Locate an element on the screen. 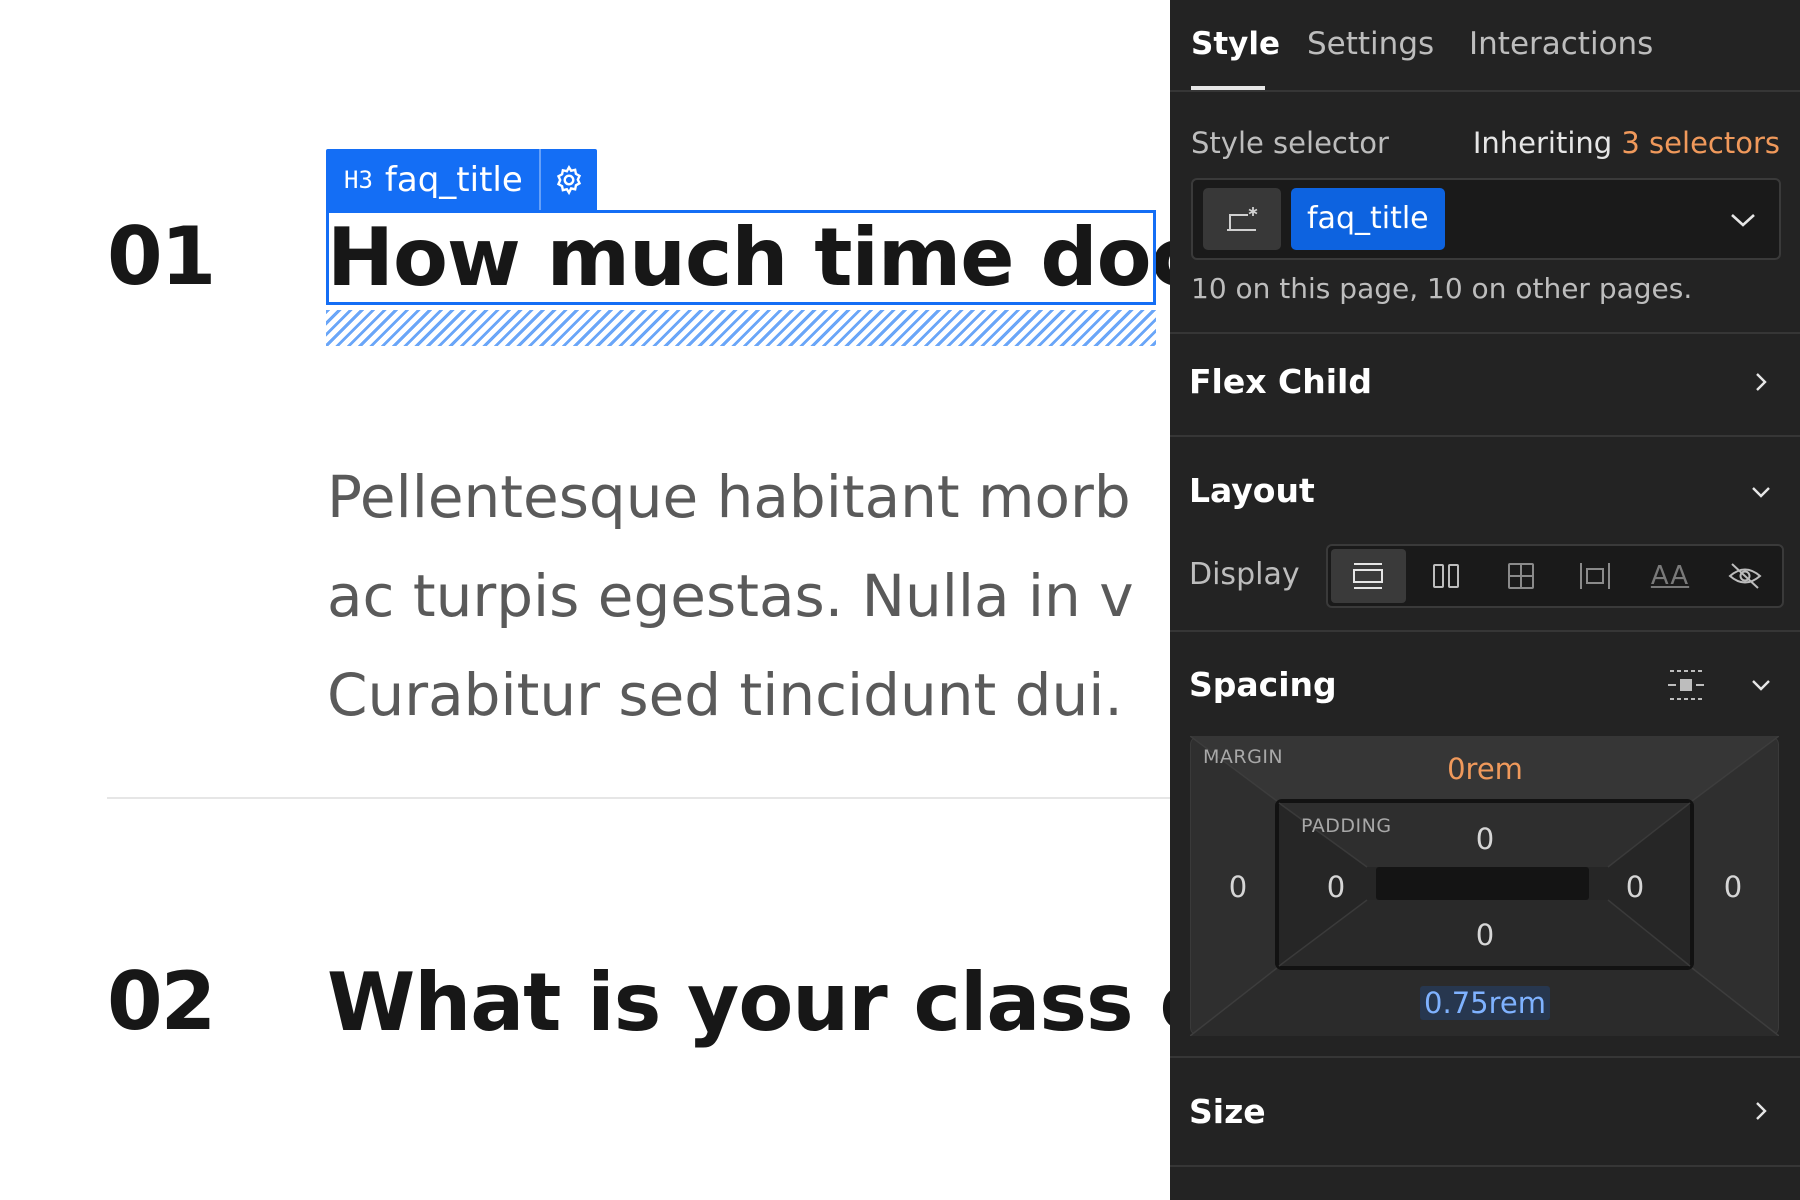  margin-right-input: 0 is located at coordinates (1733, 887).